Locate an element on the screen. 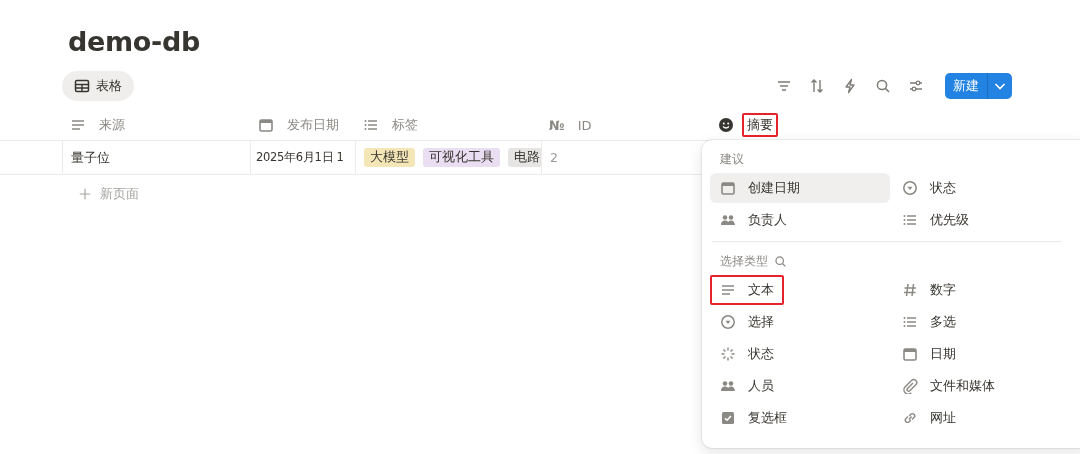  sort-icon is located at coordinates (817, 86).